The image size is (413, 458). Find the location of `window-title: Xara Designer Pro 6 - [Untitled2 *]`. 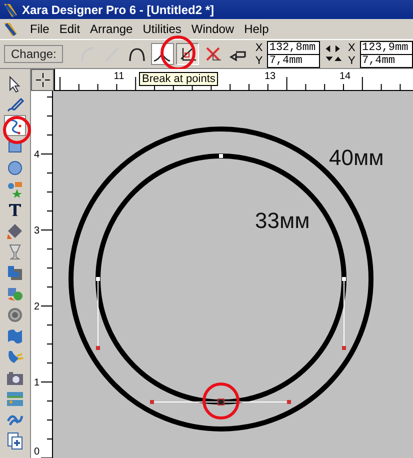

window-title: Xara Designer Pro 6 - [Untitled2 *] is located at coordinates (118, 9).